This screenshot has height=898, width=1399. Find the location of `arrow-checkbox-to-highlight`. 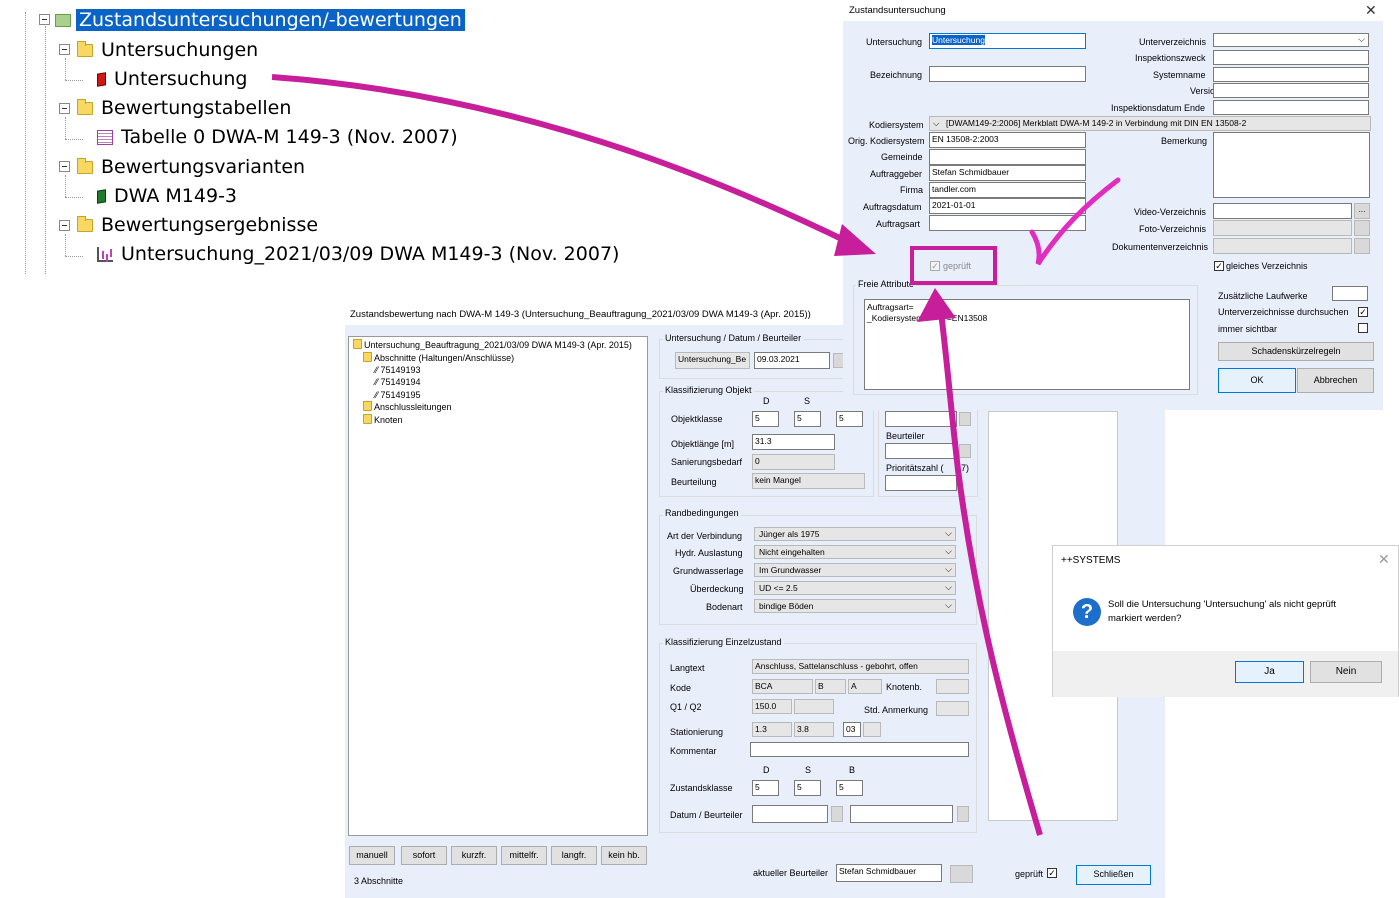

arrow-checkbox-to-highlight is located at coordinates (990, 570).